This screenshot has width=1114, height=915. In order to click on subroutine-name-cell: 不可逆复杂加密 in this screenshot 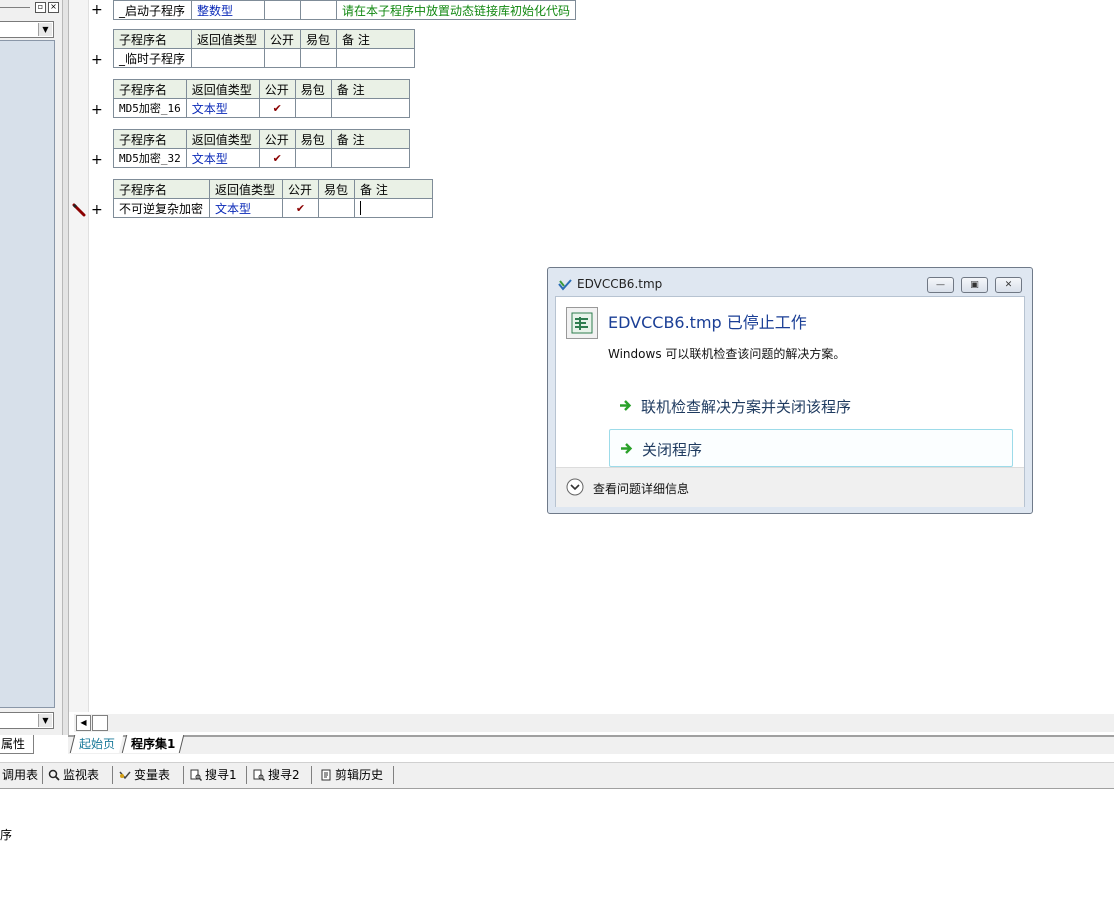, I will do `click(161, 208)`.